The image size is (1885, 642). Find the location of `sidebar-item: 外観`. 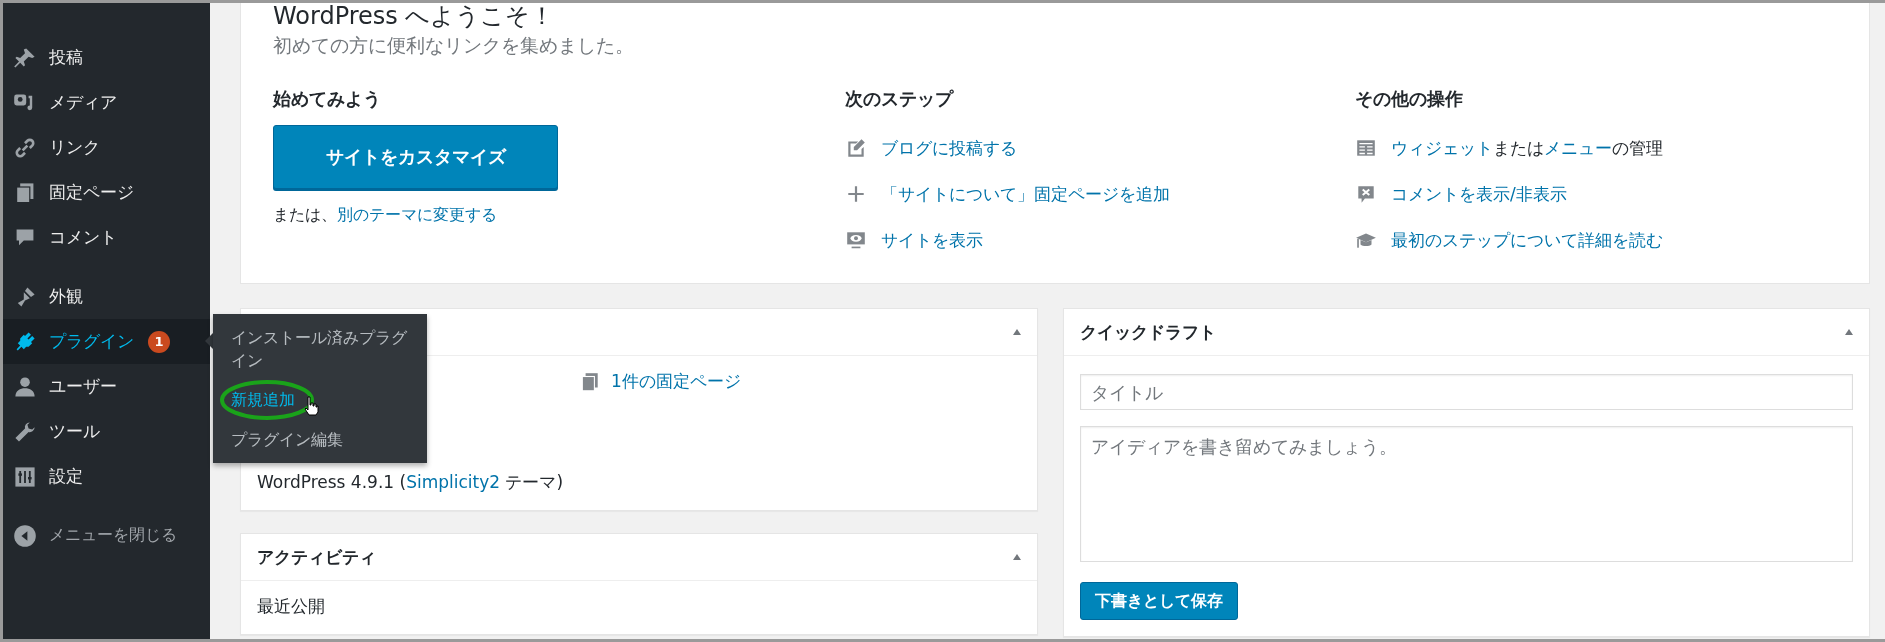

sidebar-item: 外観 is located at coordinates (106, 296).